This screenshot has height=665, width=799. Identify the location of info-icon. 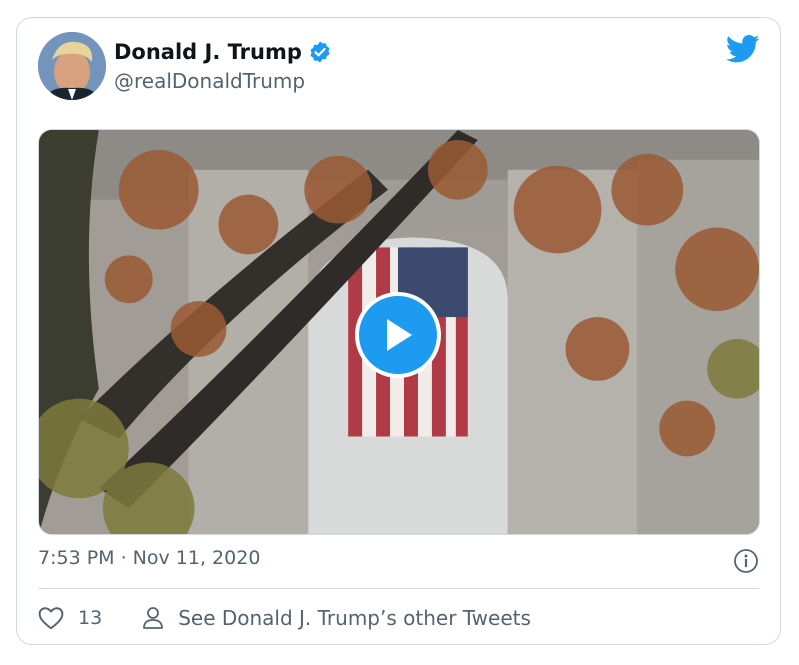
(746, 561).